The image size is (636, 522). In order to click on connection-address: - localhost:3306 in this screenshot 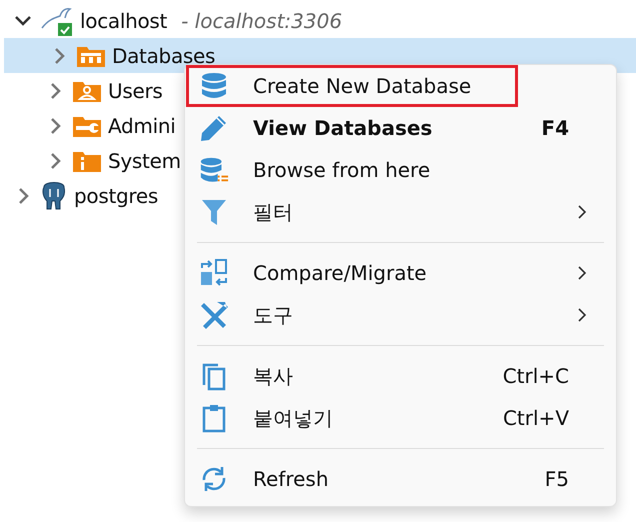, I will do `click(261, 20)`.